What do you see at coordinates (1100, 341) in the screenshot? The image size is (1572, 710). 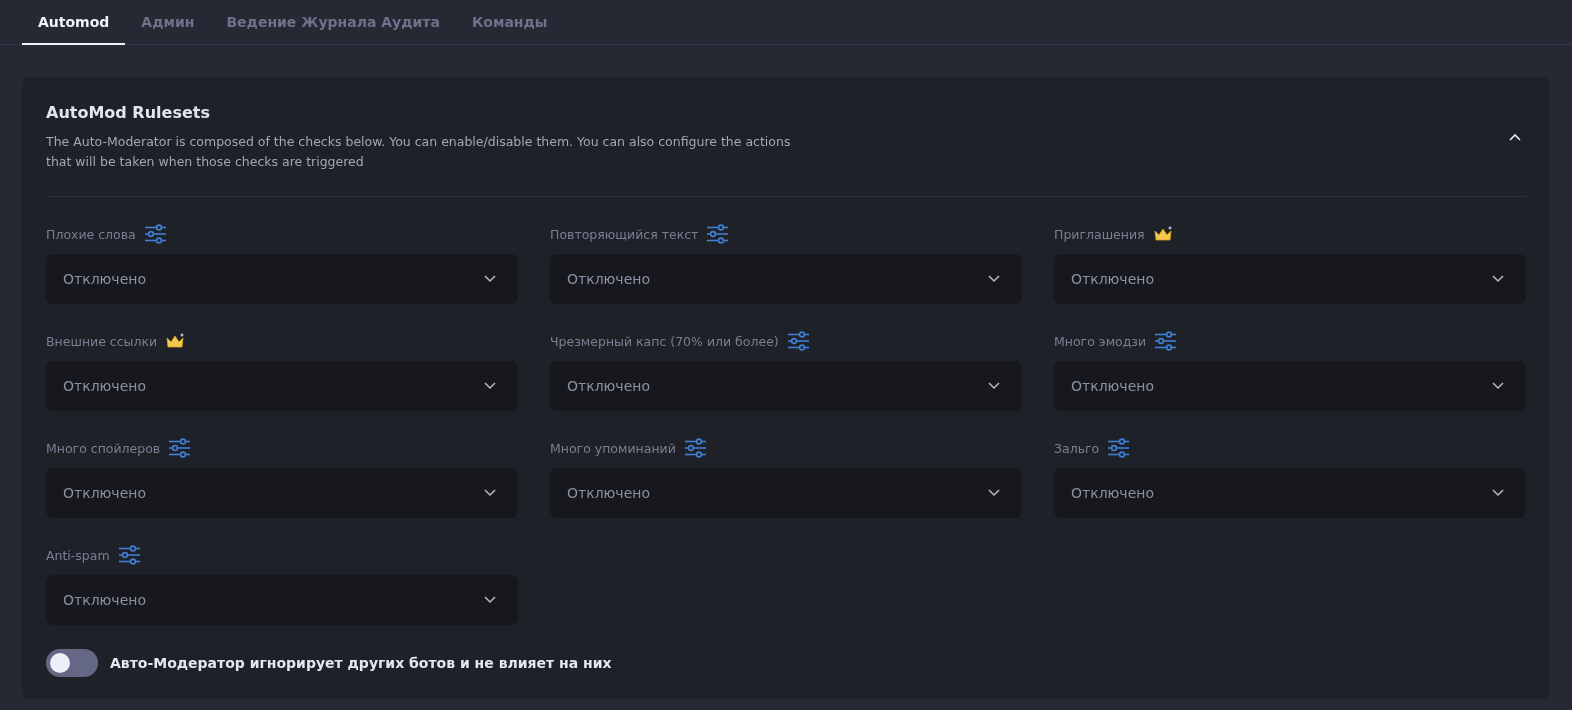 I see `rule-label: Много эмодзи` at bounding box center [1100, 341].